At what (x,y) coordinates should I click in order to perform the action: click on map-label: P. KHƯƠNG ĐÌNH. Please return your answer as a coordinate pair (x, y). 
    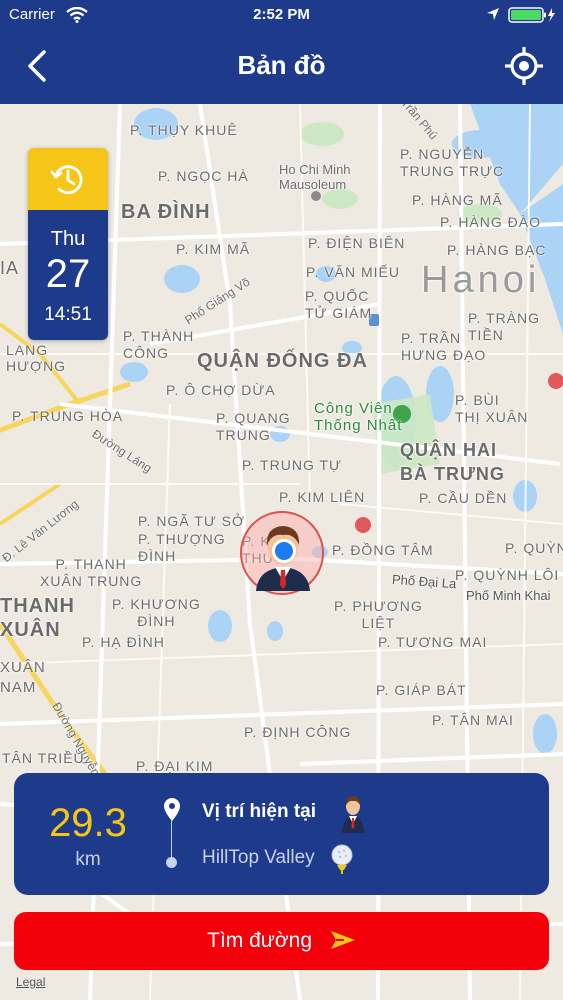
    Looking at the image, I should click on (156, 612).